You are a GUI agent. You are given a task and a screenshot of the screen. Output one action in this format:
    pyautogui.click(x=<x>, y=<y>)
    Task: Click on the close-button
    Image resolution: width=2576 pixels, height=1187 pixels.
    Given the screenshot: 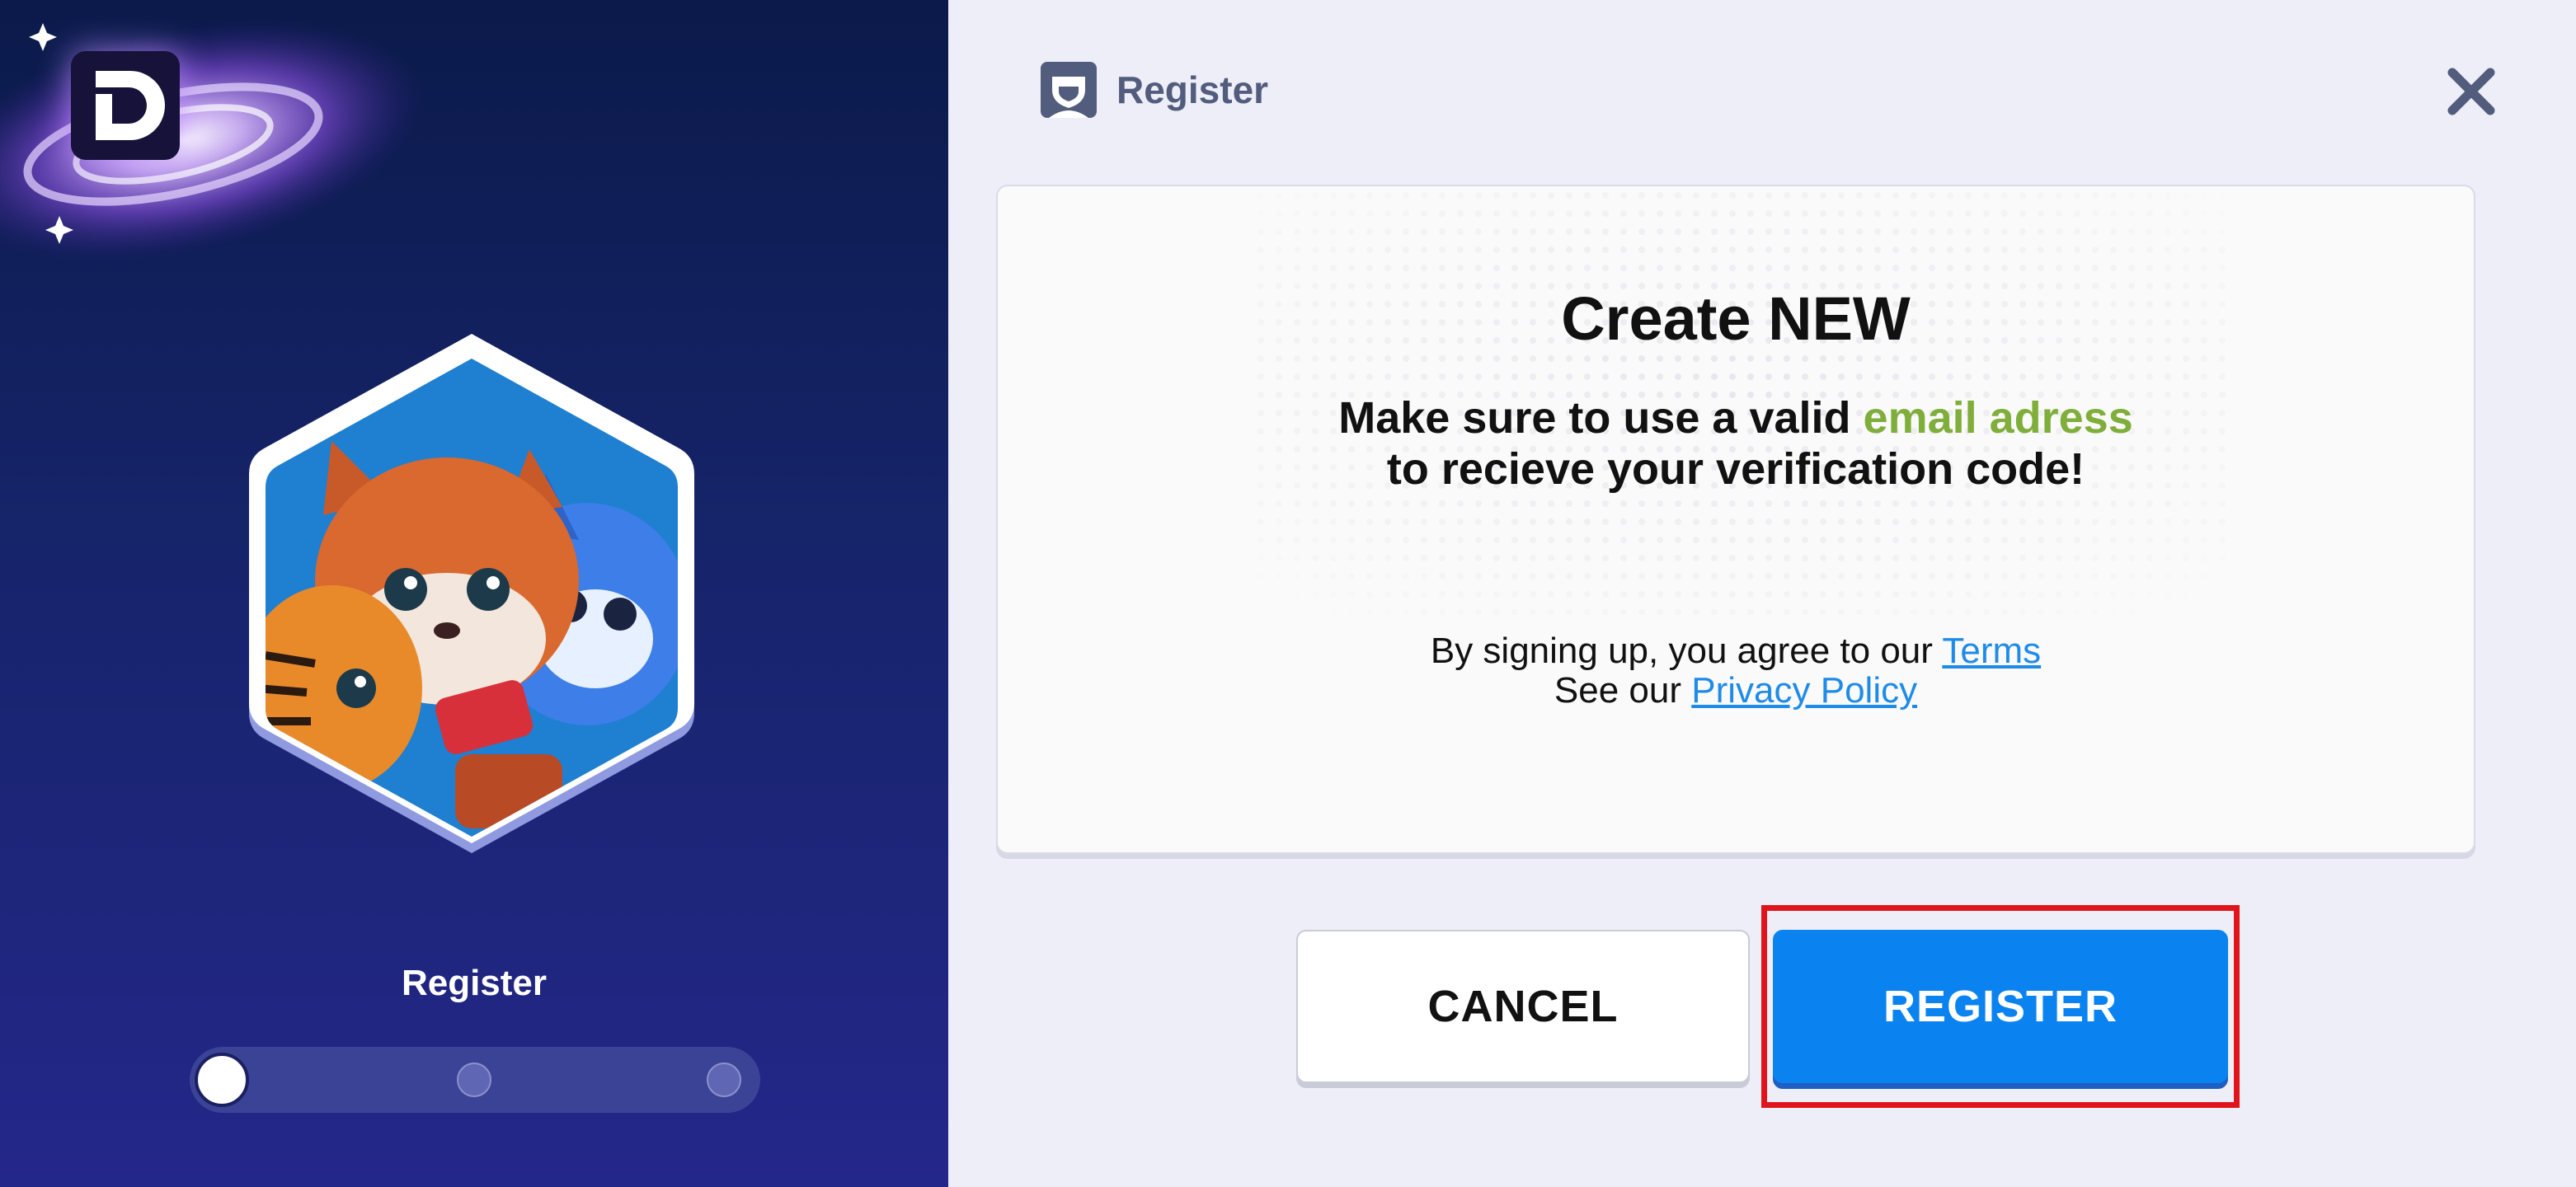 What is the action you would take?
    pyautogui.click(x=2471, y=91)
    